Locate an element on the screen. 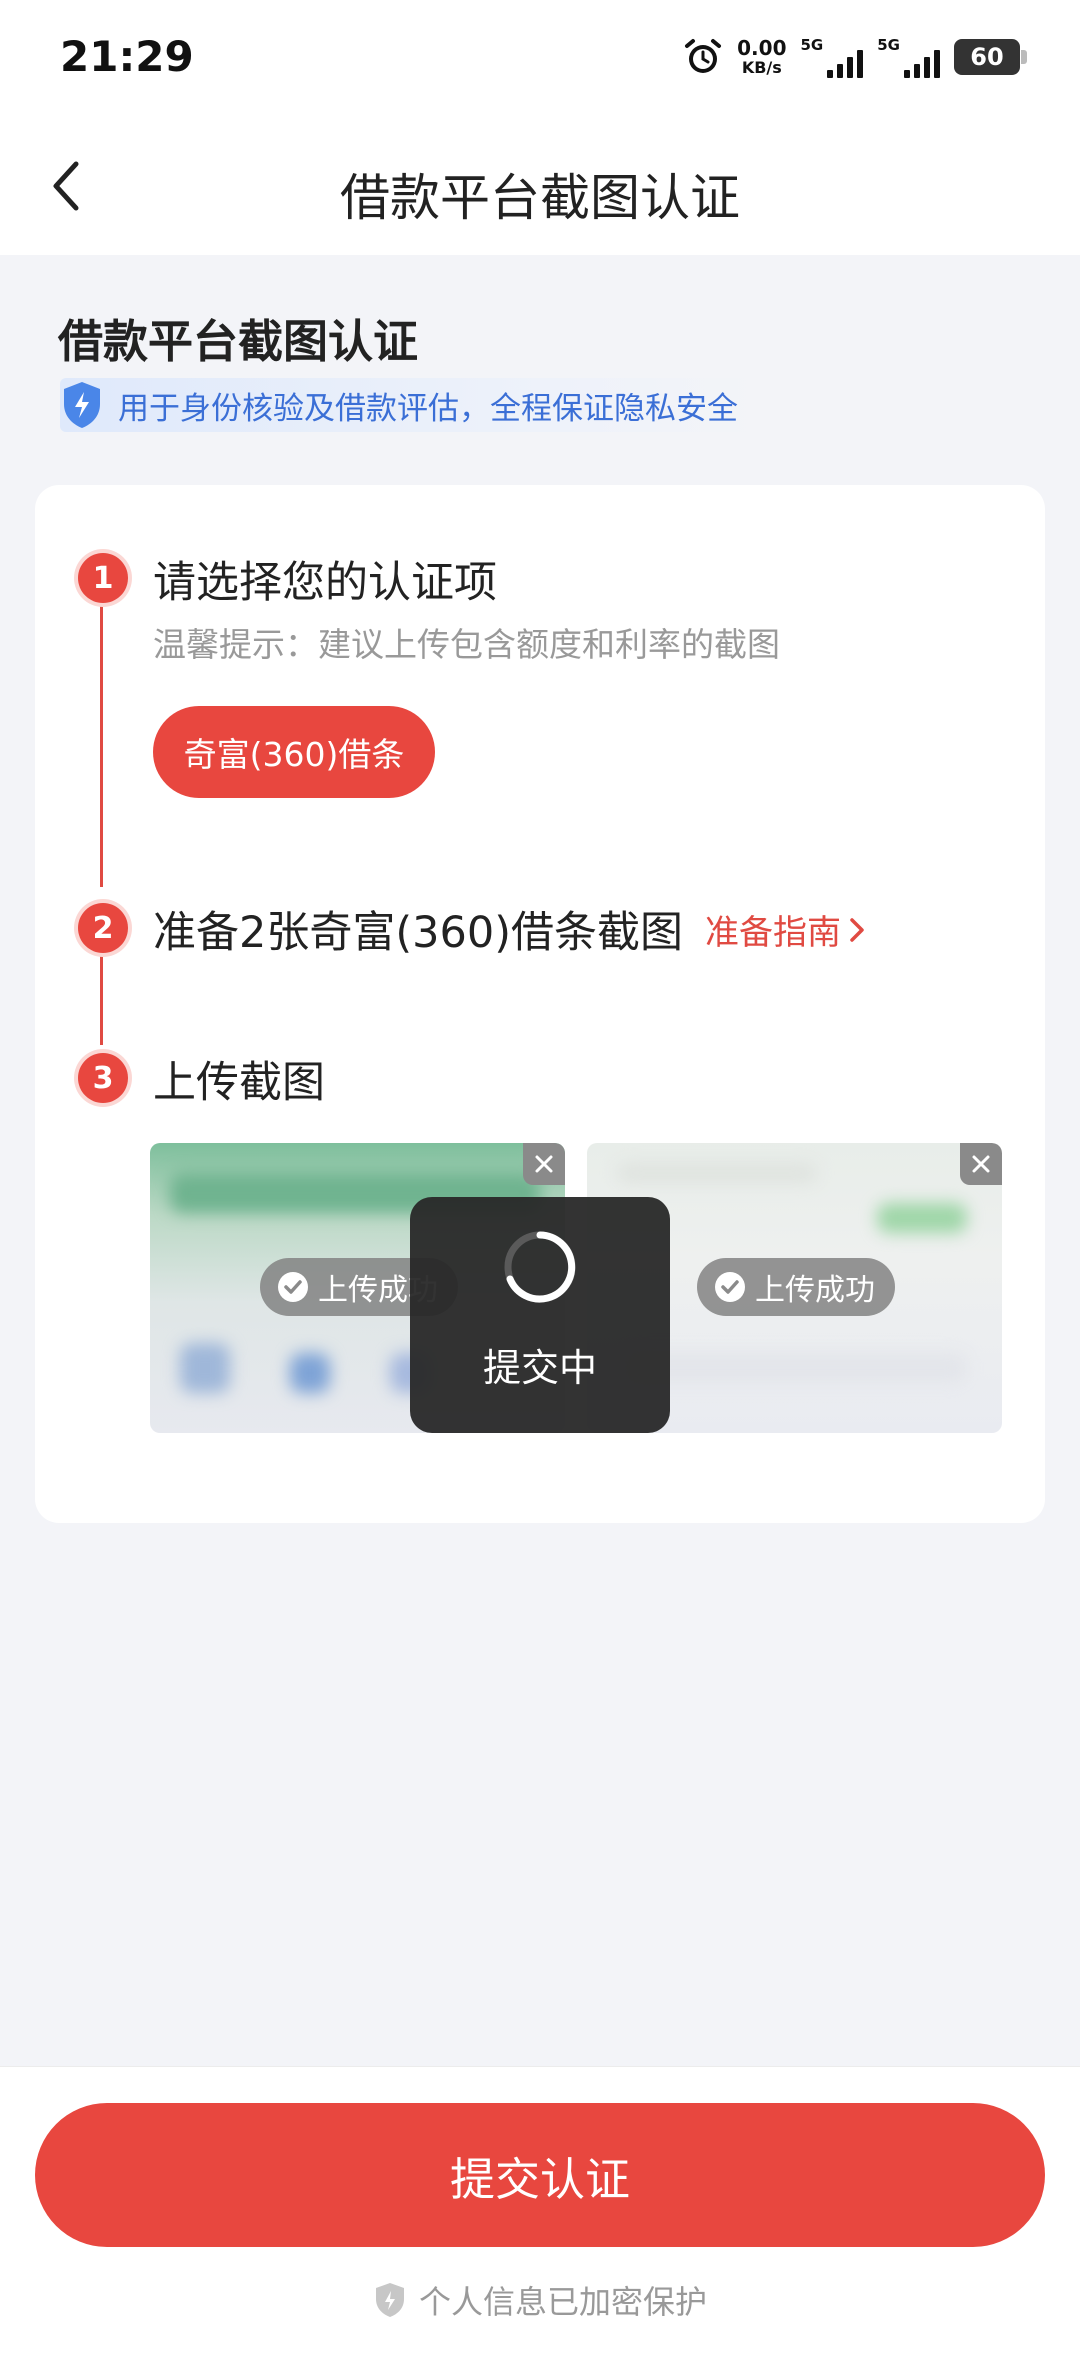 The width and height of the screenshot is (1080, 2377). remove-screenshot-1-button is located at coordinates (544, 1164).